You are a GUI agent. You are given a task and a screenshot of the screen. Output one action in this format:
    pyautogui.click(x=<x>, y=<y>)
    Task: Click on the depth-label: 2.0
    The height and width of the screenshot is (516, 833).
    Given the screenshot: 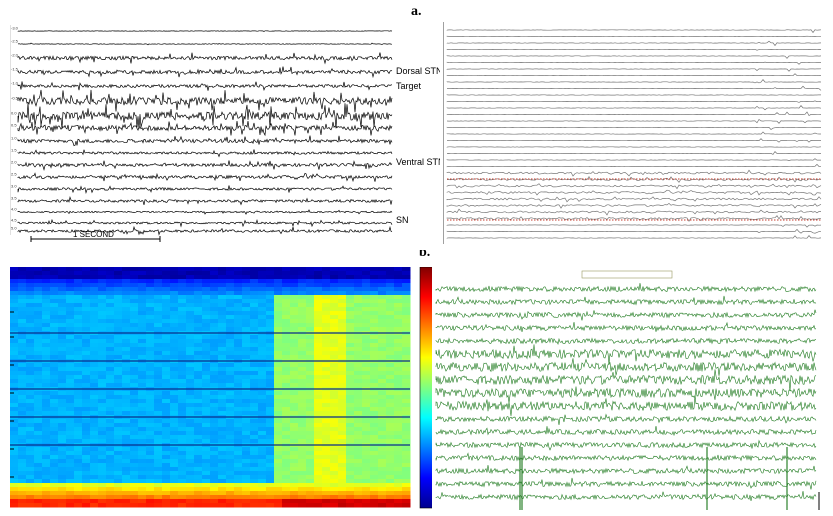 What is the action you would take?
    pyautogui.click(x=14, y=162)
    